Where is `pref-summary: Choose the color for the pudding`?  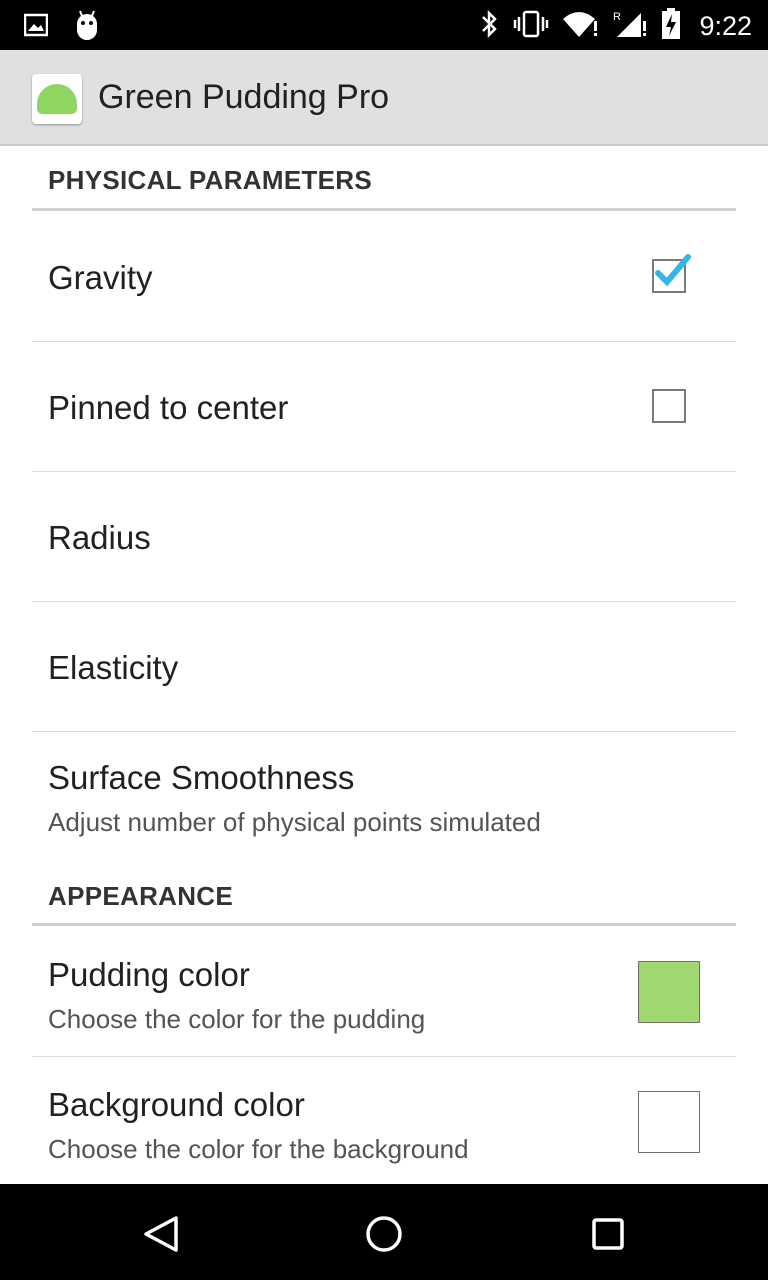 pref-summary: Choose the color for the pudding is located at coordinates (237, 1019).